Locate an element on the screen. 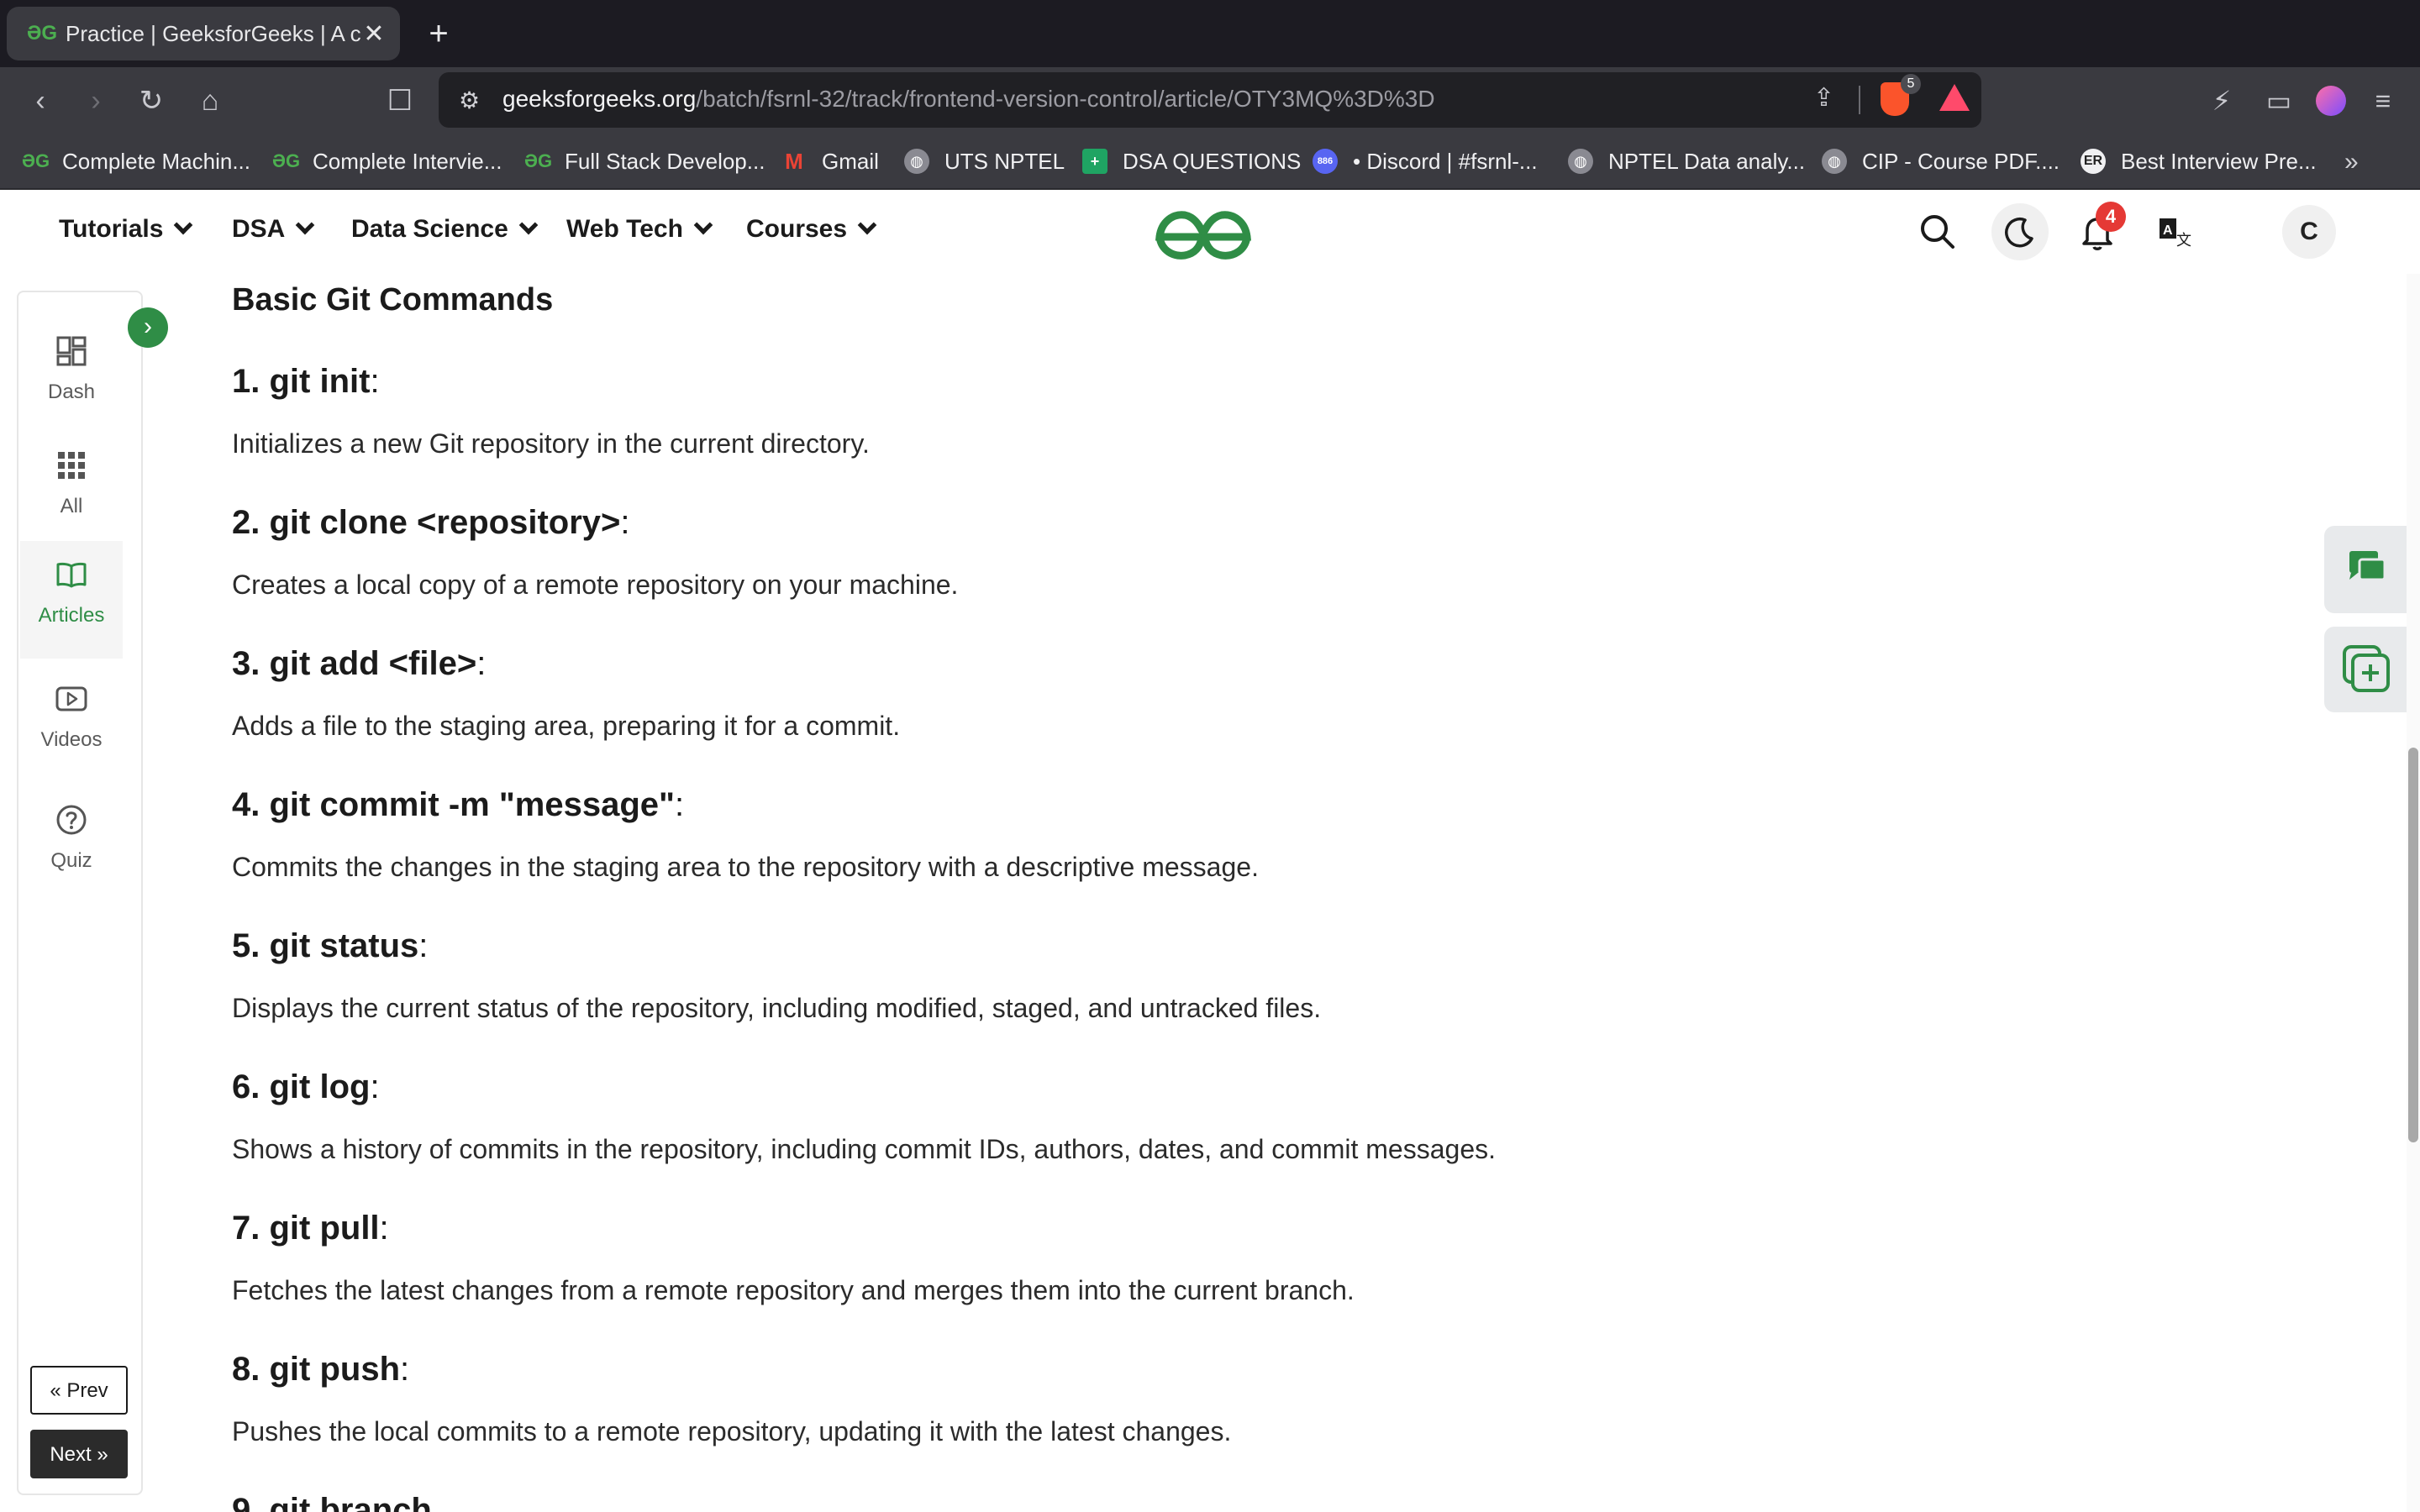 This screenshot has width=2420, height=1512. sidebar-item-label: All is located at coordinates (71, 506).